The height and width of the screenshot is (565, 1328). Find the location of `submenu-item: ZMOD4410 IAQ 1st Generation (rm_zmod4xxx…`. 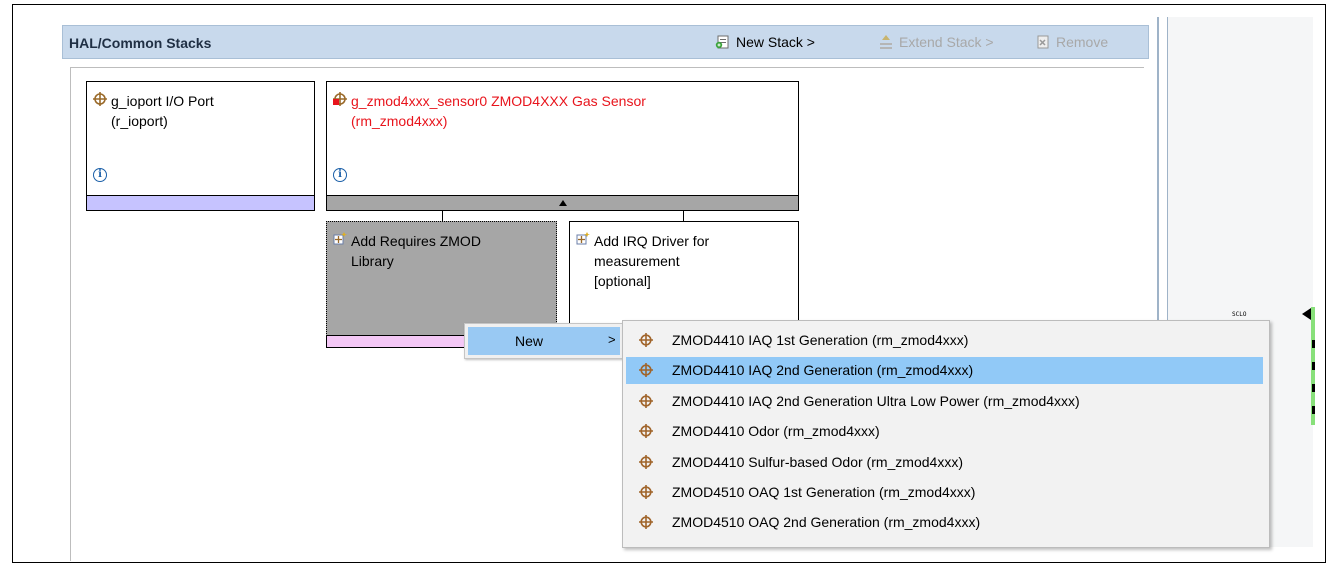

submenu-item: ZMOD4410 IAQ 1st Generation (rm_zmod4xxx… is located at coordinates (944, 340).